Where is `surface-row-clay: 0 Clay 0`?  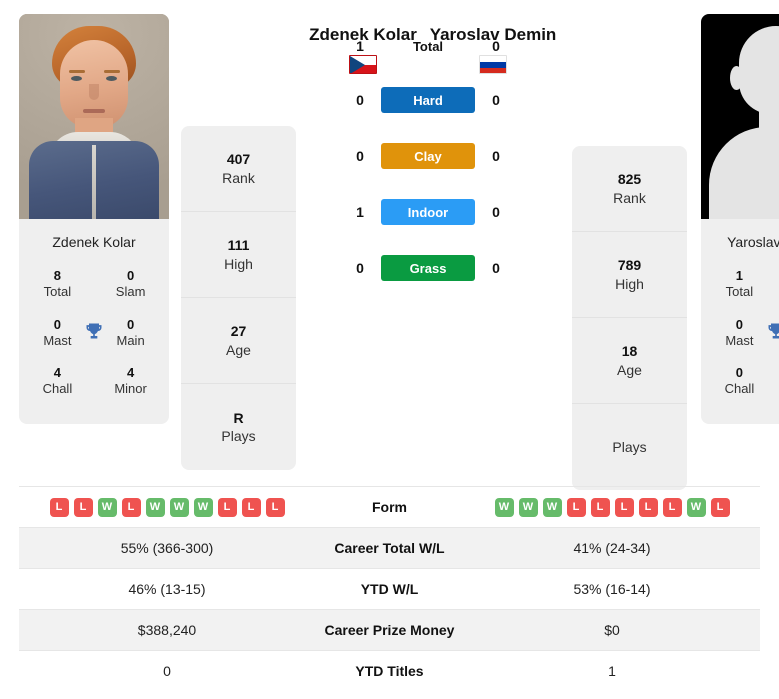 surface-row-clay: 0 Clay 0 is located at coordinates (428, 156).